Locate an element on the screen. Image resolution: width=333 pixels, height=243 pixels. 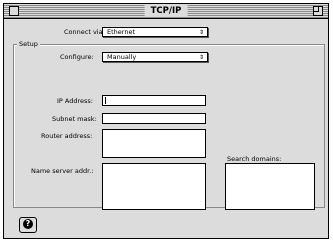
close-box-icon is located at coordinates (14, 11).